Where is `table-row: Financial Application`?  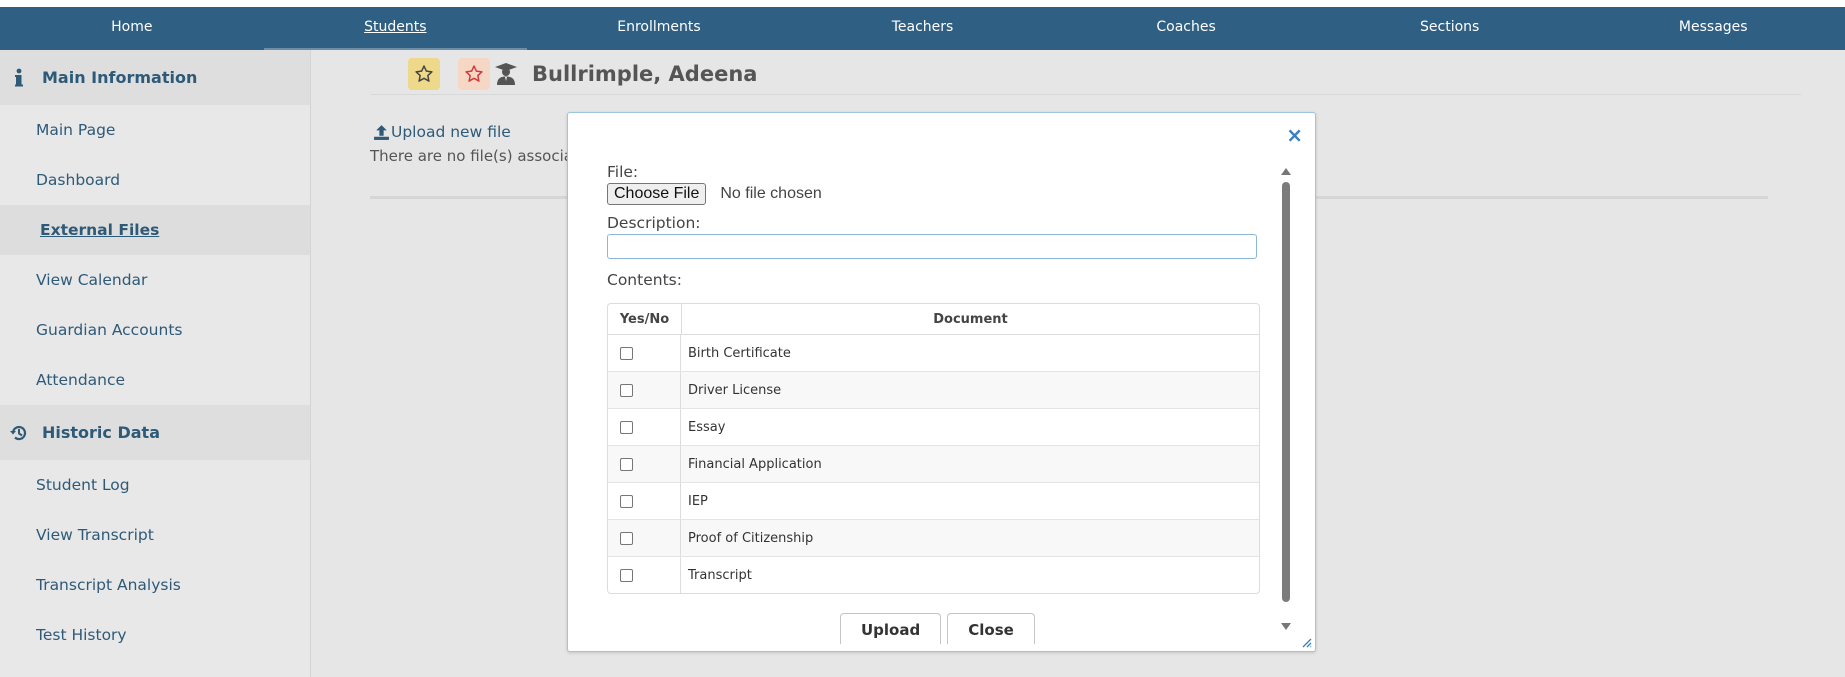 table-row: Financial Application is located at coordinates (933, 464).